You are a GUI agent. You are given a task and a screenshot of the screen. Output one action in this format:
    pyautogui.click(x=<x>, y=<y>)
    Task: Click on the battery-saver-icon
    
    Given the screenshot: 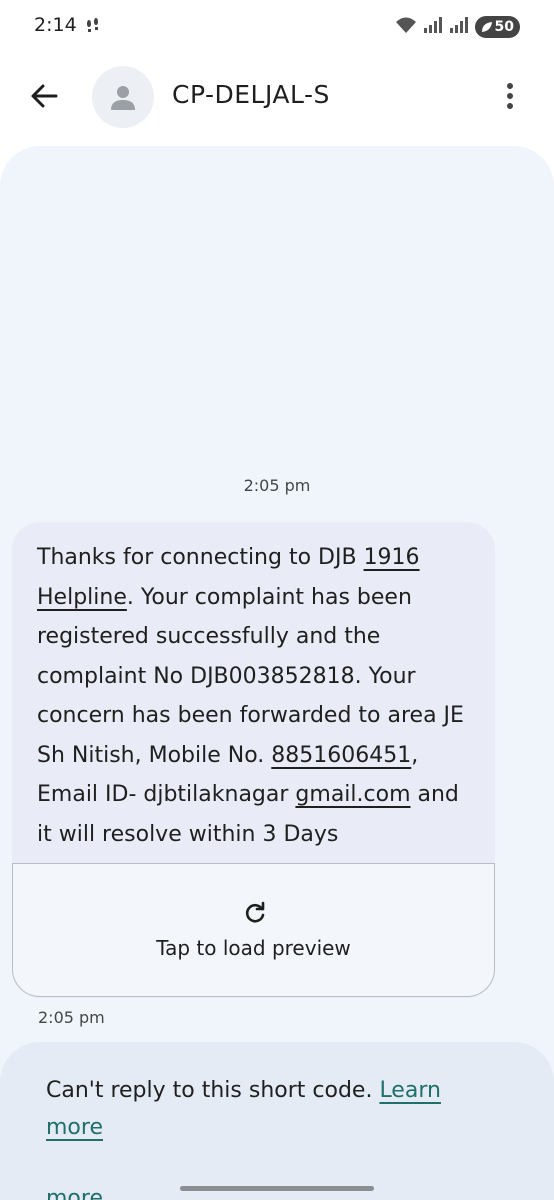 What is the action you would take?
    pyautogui.click(x=486, y=27)
    